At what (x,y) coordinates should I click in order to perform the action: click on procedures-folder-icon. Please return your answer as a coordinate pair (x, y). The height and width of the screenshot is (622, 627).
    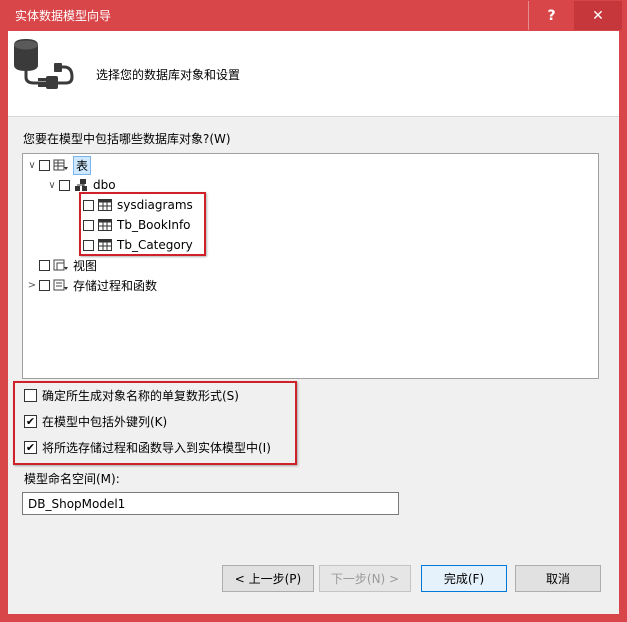
    Looking at the image, I should click on (60, 285).